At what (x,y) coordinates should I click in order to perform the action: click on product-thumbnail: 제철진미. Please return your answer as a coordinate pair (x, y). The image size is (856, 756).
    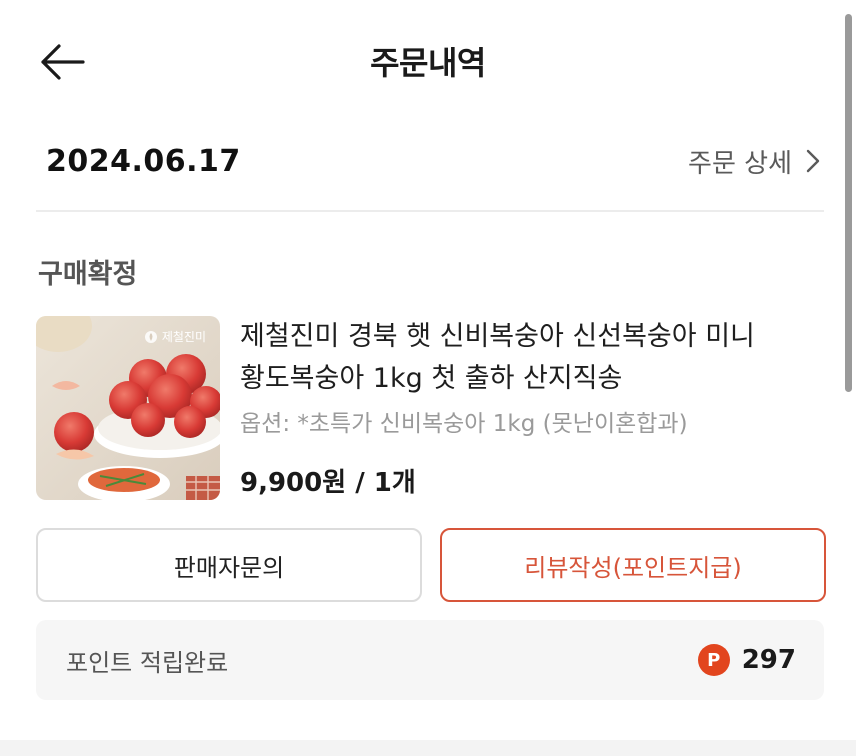
    Looking at the image, I should click on (128, 408).